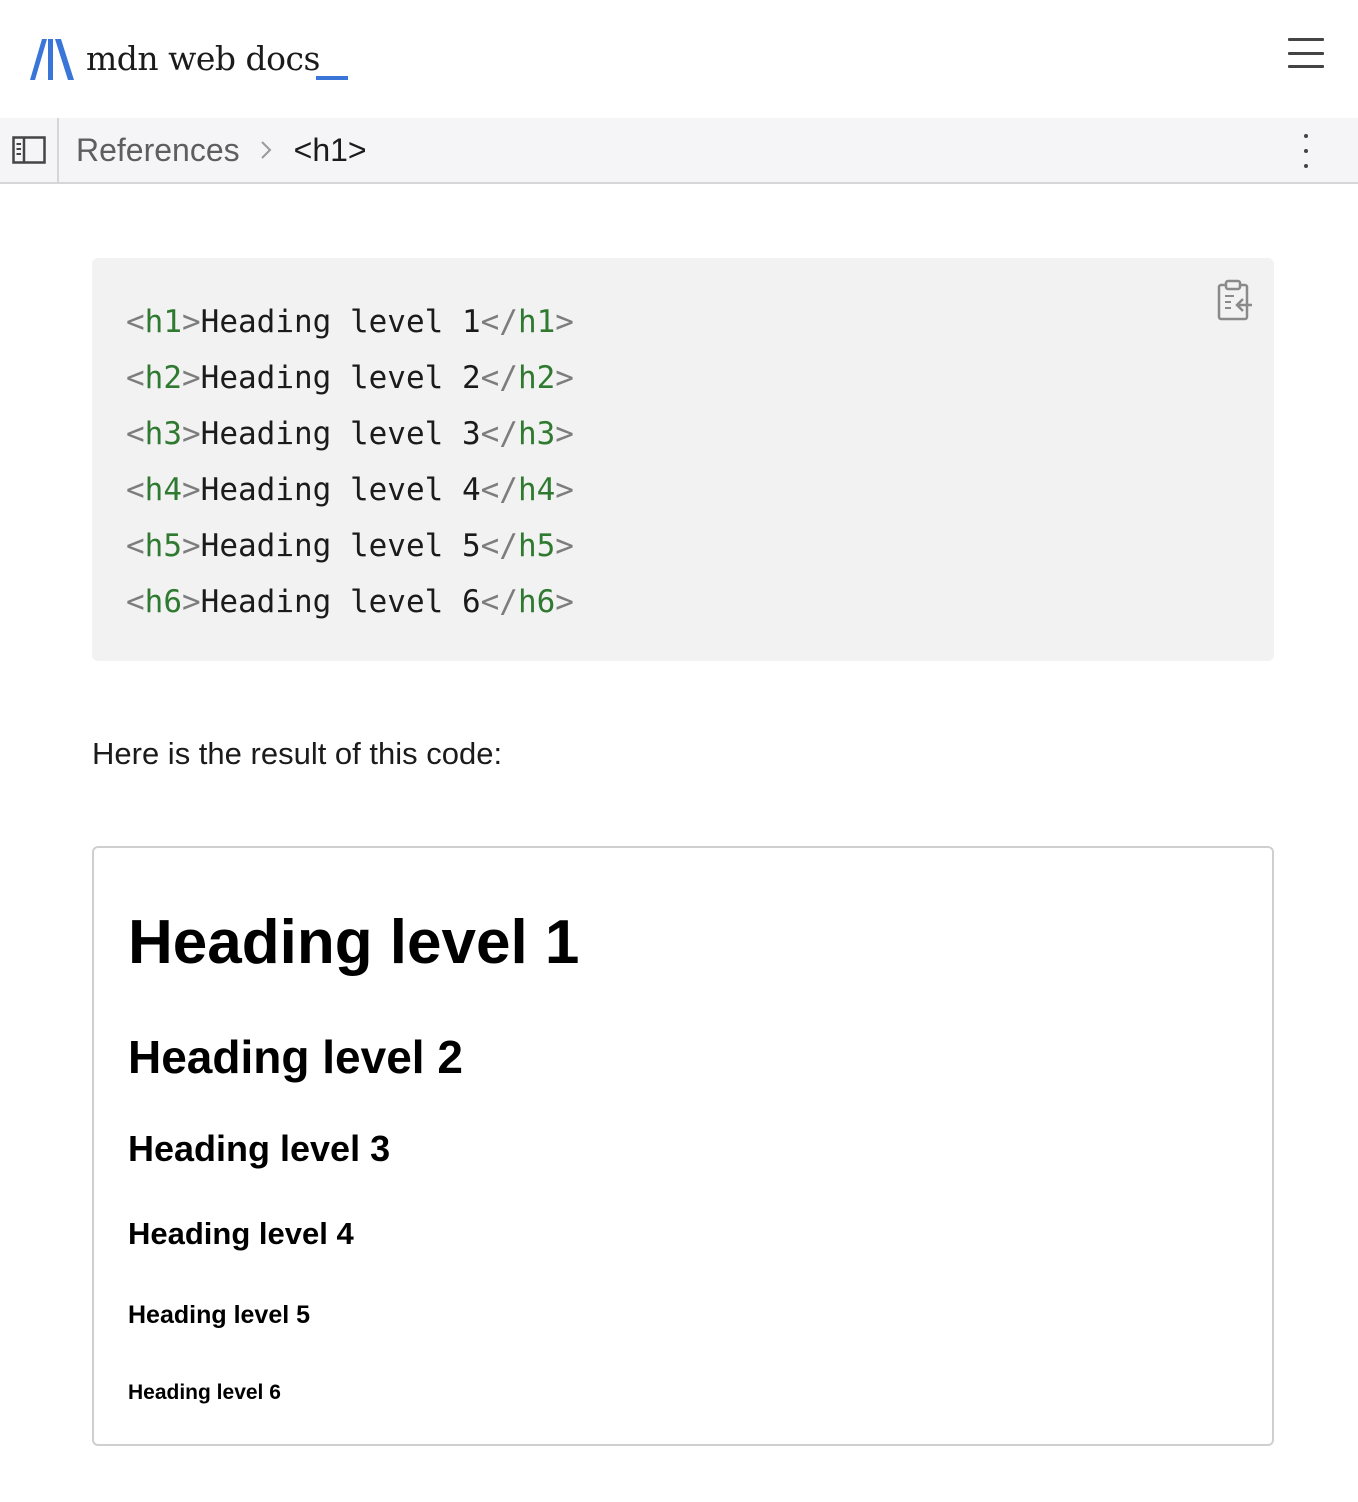 The height and width of the screenshot is (1502, 1358). What do you see at coordinates (295, 1057) in the screenshot?
I see `result-heading-2: Heading level 2` at bounding box center [295, 1057].